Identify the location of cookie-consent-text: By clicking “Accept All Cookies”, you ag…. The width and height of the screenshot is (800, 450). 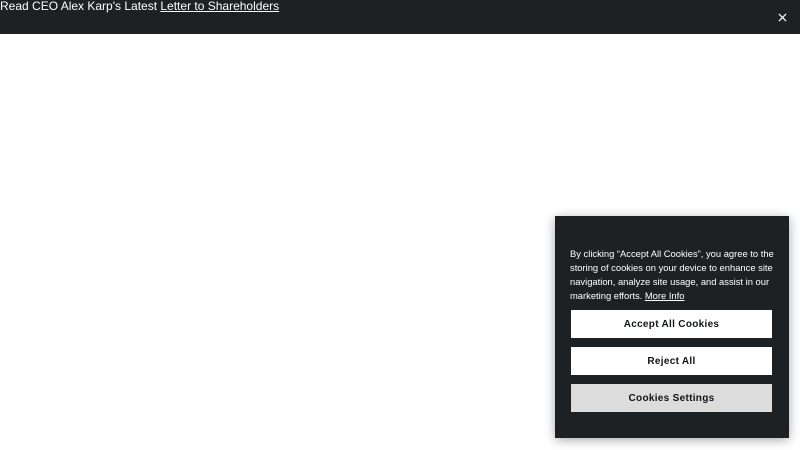
(673, 275).